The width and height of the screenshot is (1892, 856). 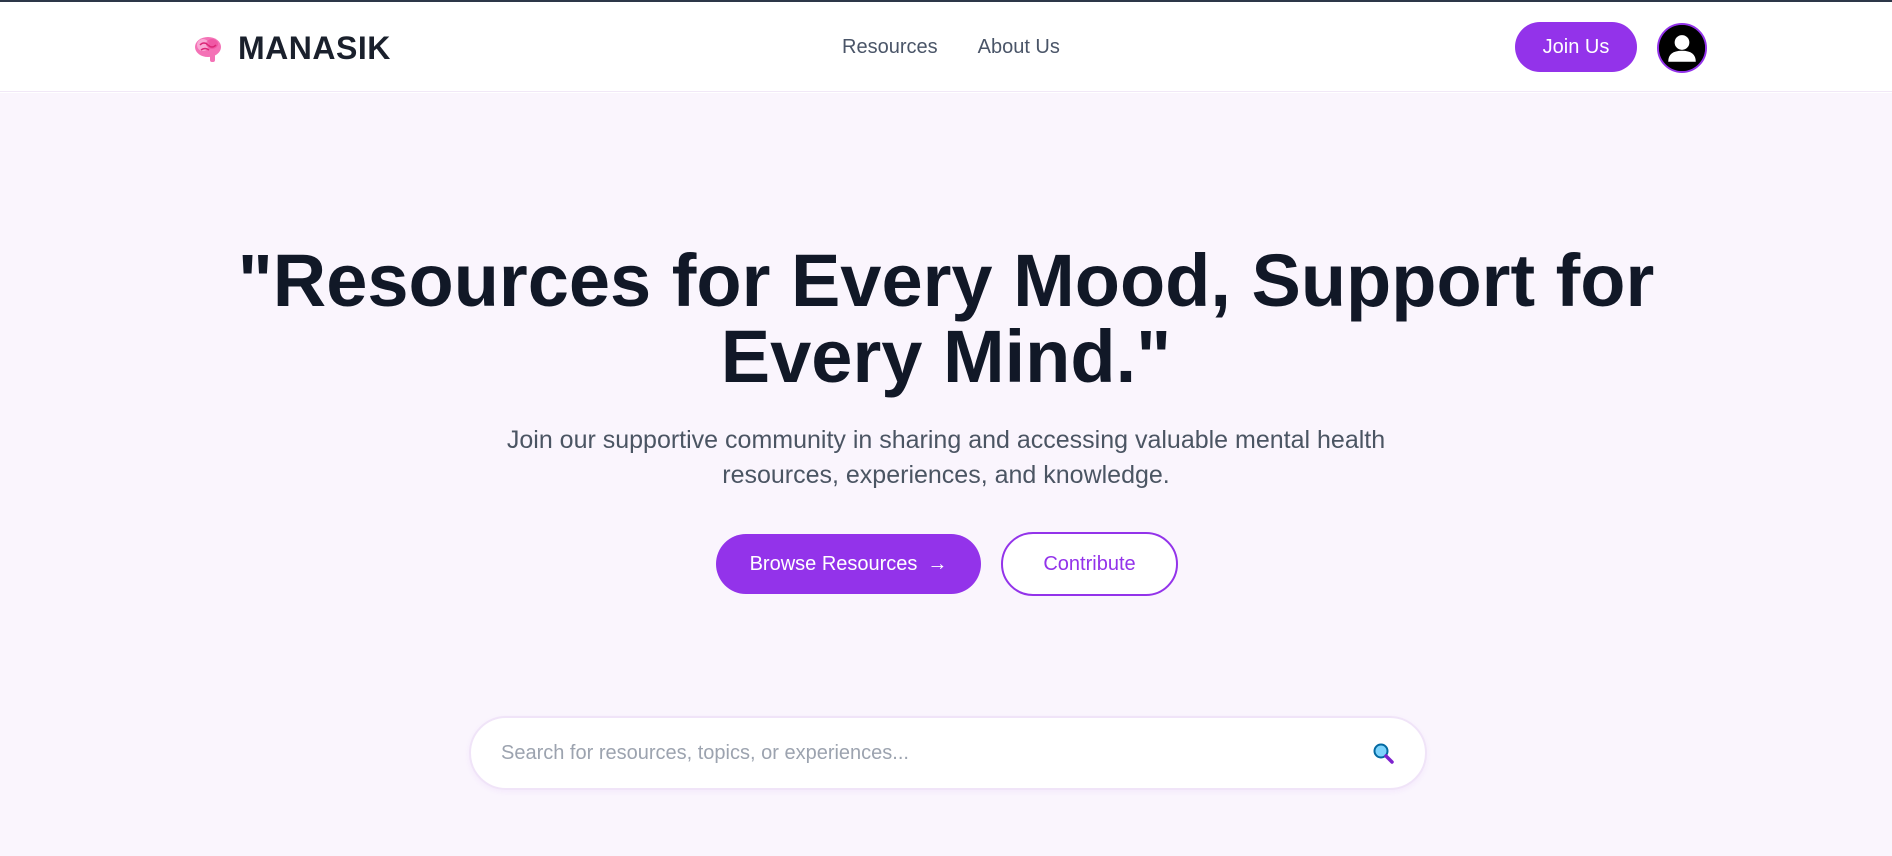 What do you see at coordinates (1019, 47) in the screenshot?
I see `nav-item-about-us: About Us` at bounding box center [1019, 47].